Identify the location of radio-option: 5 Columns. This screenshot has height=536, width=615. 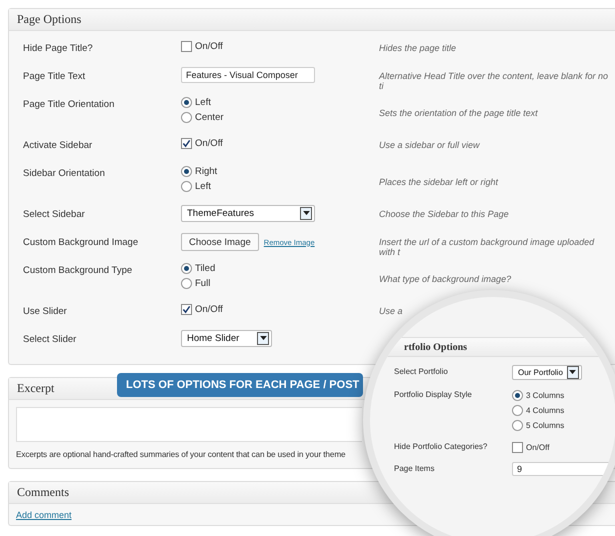
(538, 425).